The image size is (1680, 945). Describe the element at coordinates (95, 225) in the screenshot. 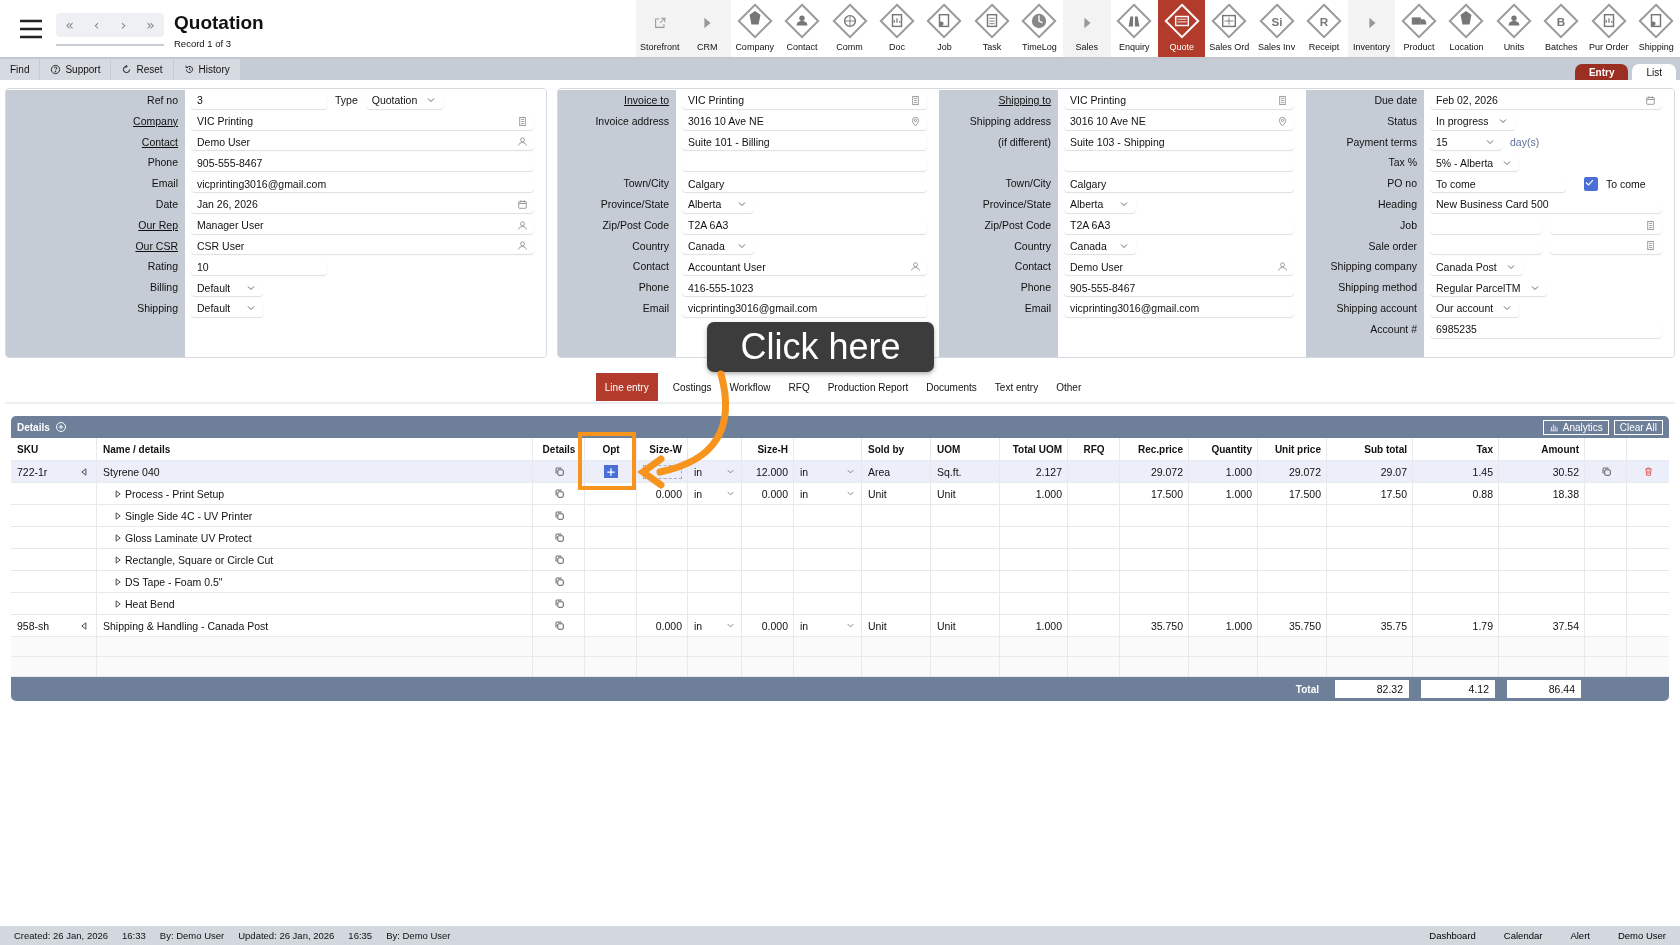

I see `field-label-link: Our Rep` at that location.